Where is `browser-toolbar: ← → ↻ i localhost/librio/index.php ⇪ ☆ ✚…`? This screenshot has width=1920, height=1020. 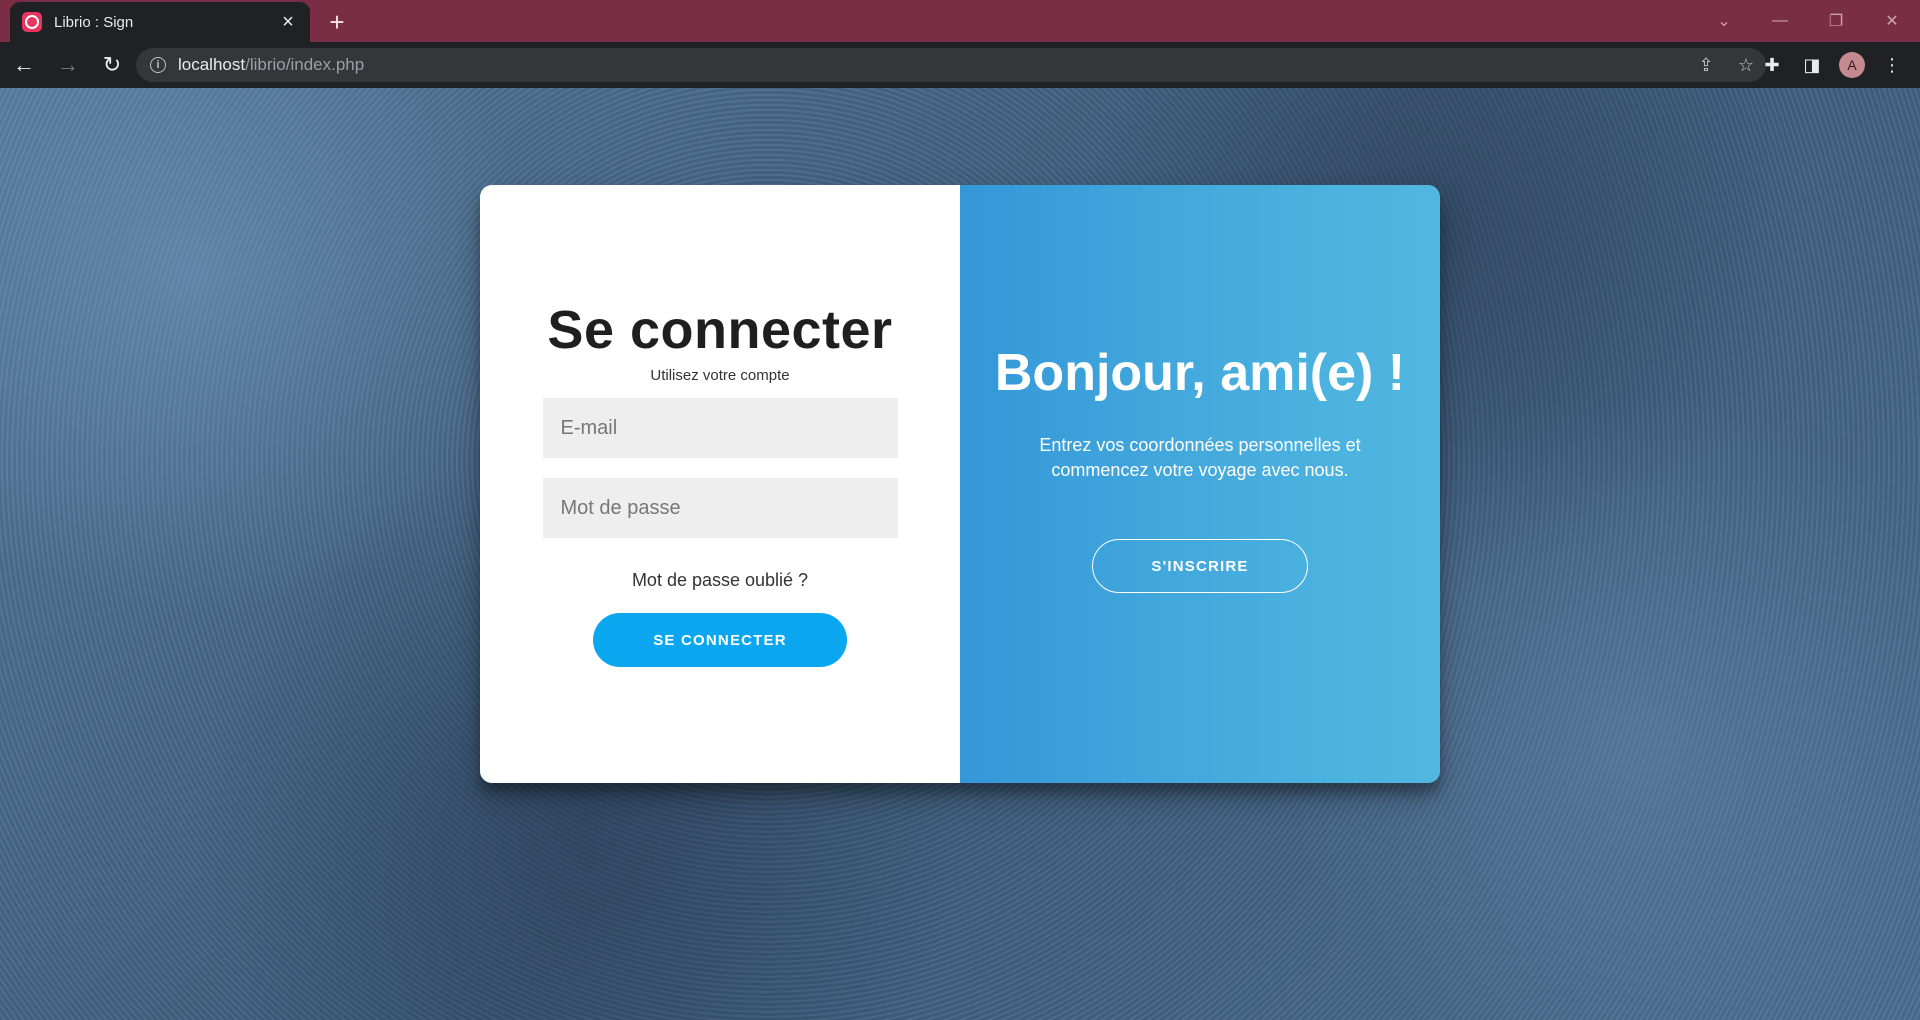
browser-toolbar: ← → ↻ i localhost/librio/index.php ⇪ ☆ ✚… is located at coordinates (960, 65).